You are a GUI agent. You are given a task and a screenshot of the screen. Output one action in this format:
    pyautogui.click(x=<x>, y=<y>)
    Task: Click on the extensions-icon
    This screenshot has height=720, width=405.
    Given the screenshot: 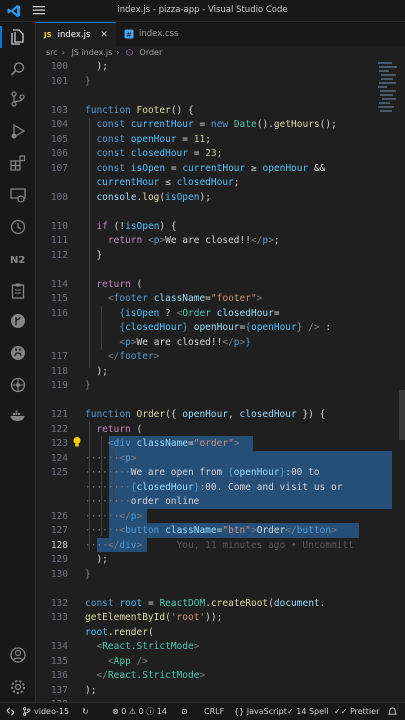 What is the action you would take?
    pyautogui.click(x=18, y=163)
    